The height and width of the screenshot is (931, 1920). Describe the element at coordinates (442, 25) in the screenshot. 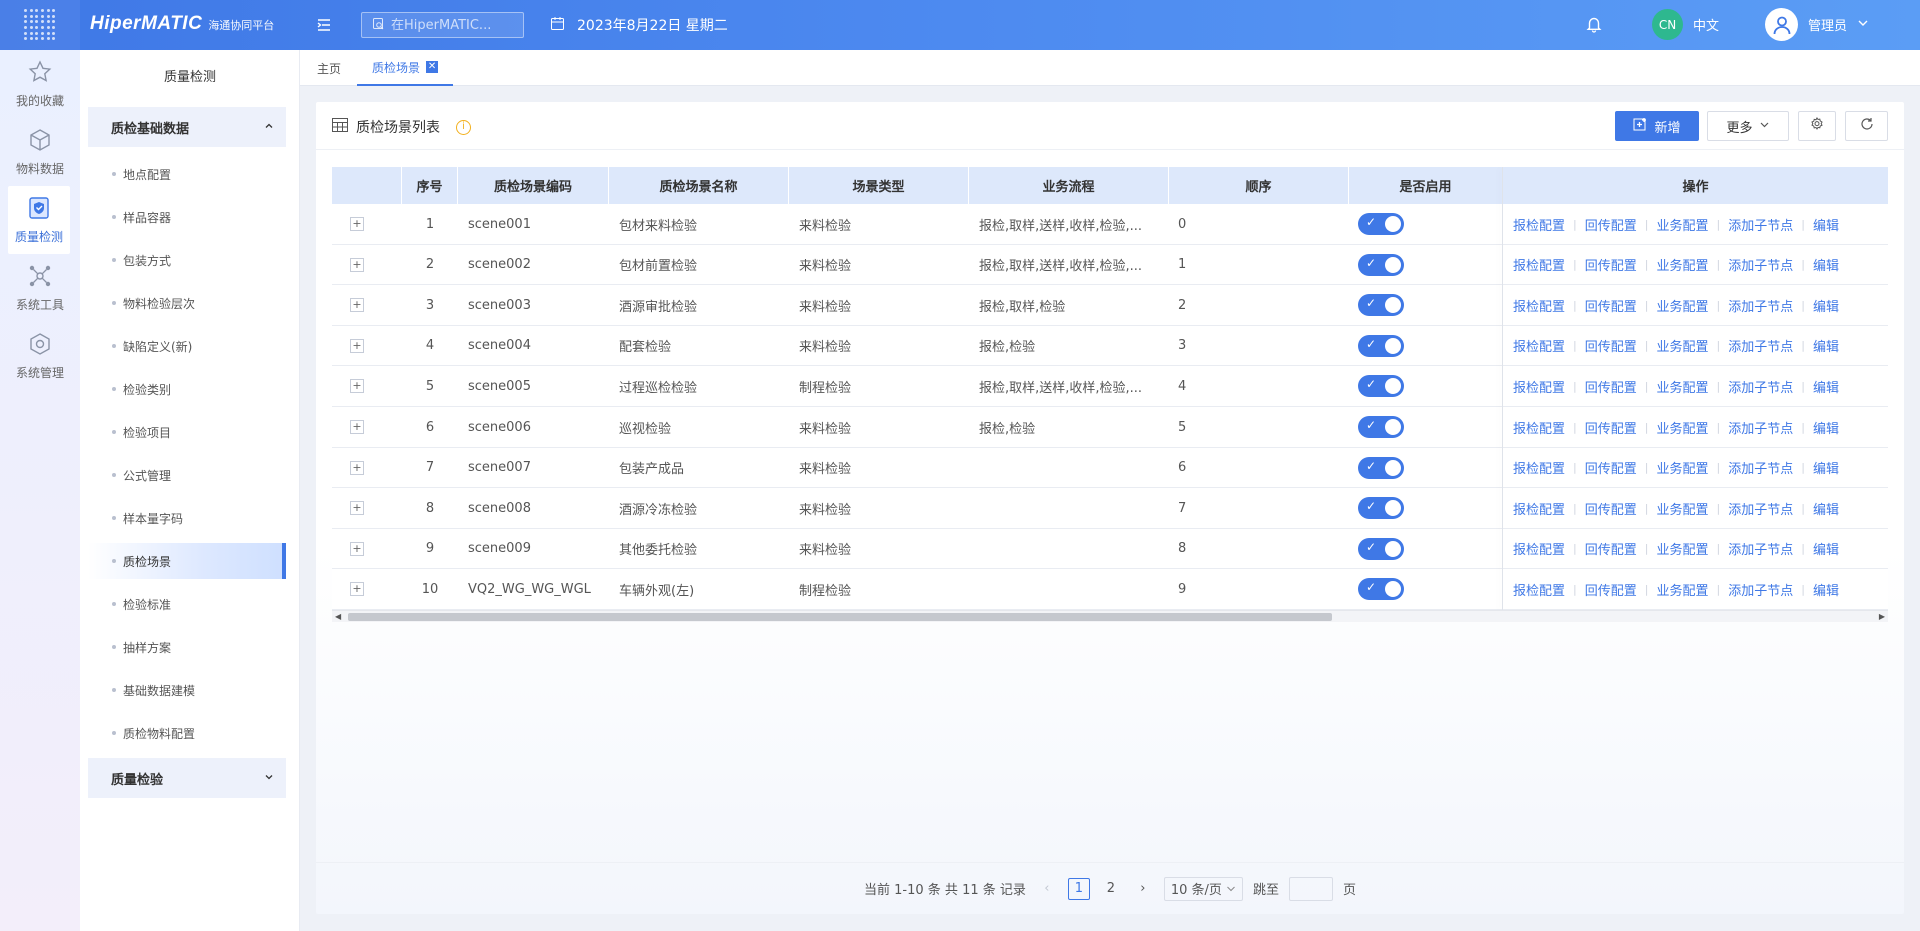

I see `top-search` at that location.